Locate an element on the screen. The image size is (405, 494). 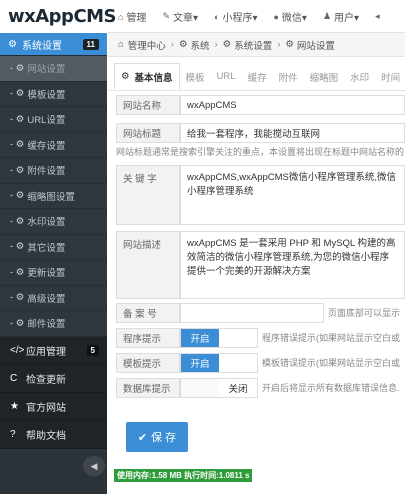
top-nav-label: 小程序▾ is located at coordinates (240, 18).